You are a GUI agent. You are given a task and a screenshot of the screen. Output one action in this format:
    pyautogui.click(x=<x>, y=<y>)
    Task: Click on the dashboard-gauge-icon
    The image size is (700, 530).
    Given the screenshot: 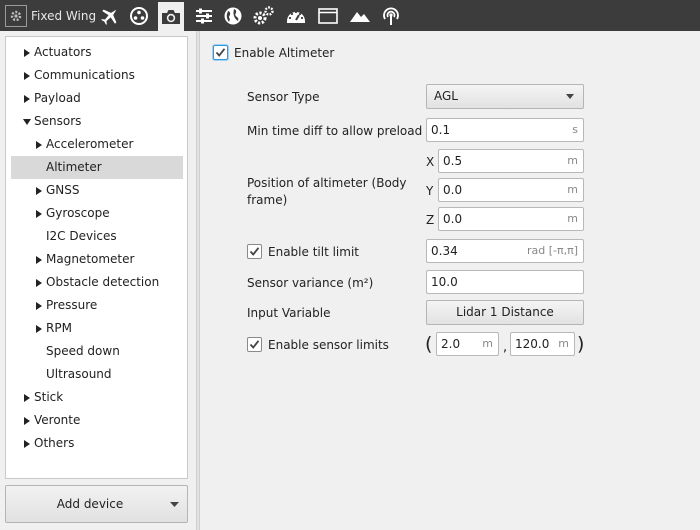 What is the action you would take?
    pyautogui.click(x=296, y=16)
    